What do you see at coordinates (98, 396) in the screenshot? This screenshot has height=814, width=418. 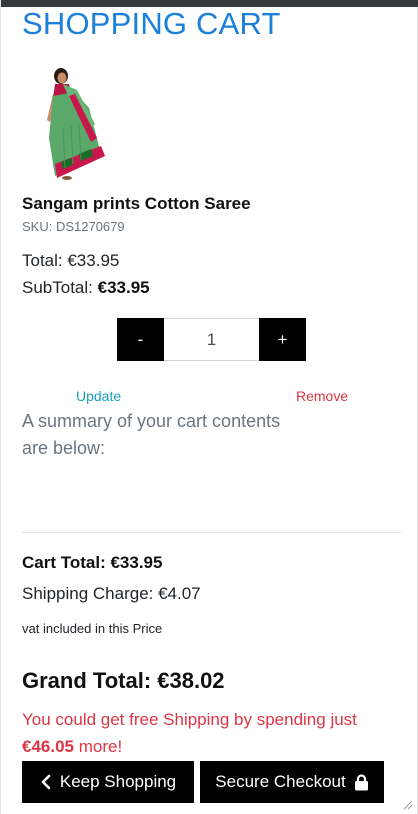 I see `update-link: Update` at bounding box center [98, 396].